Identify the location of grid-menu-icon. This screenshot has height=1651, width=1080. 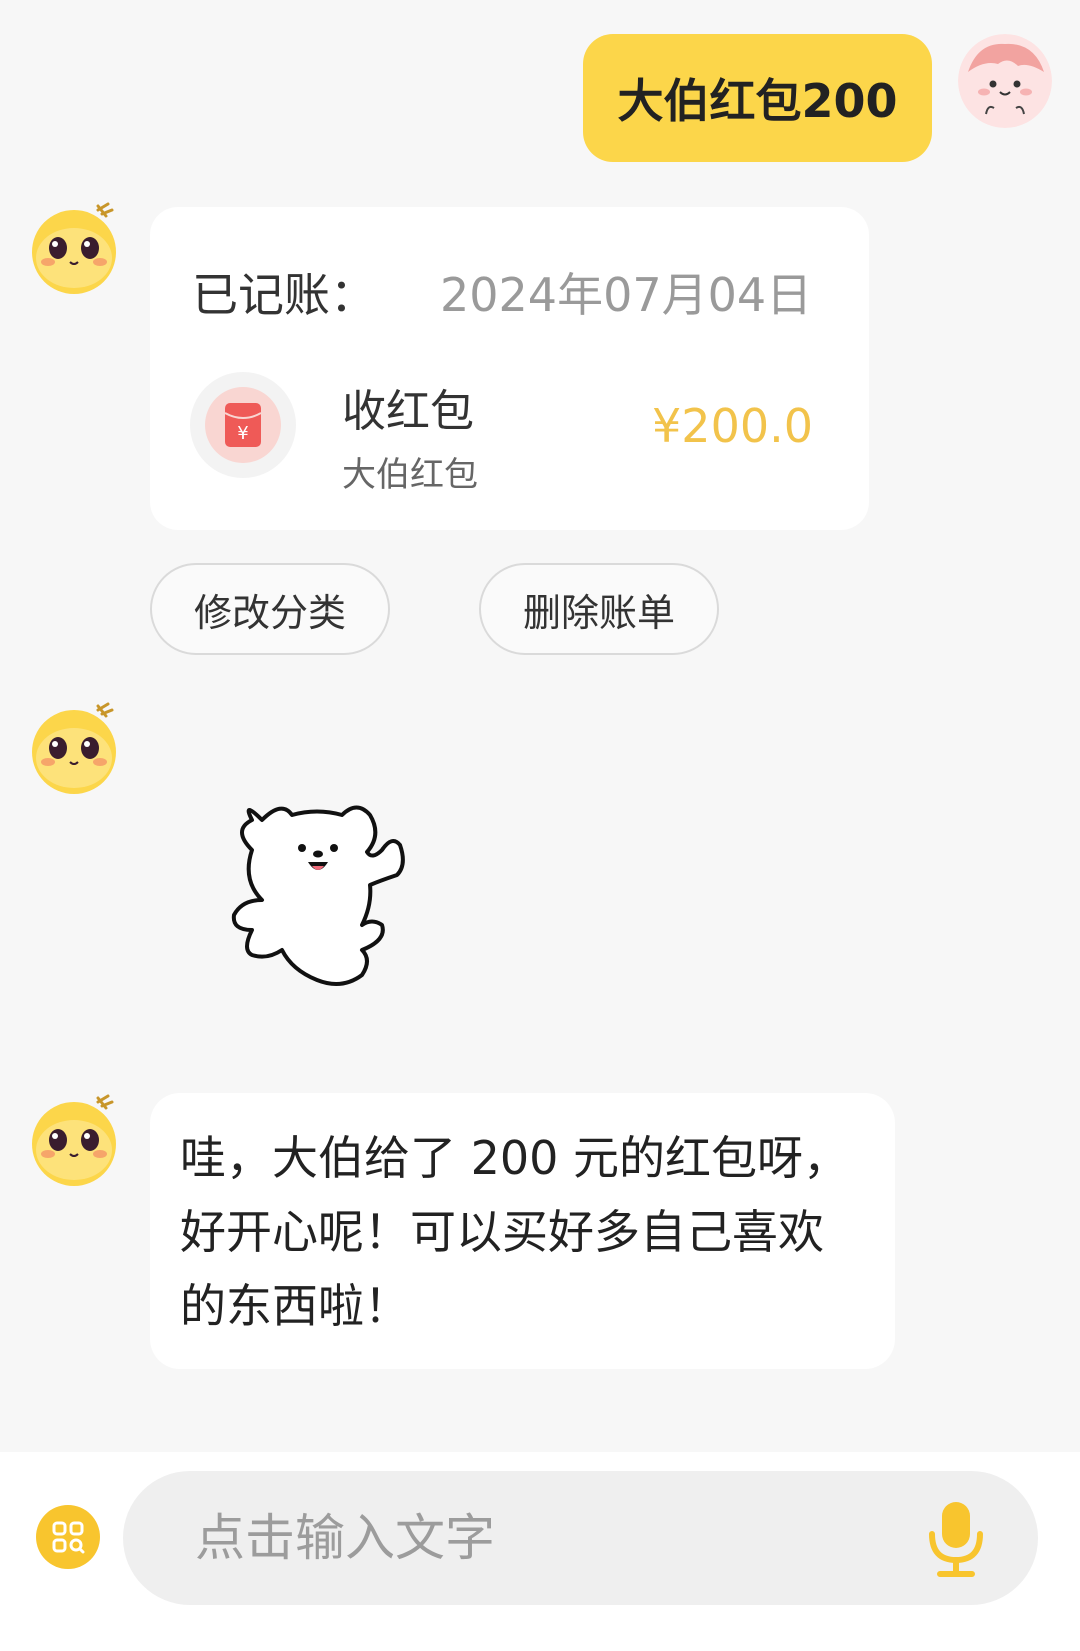
(68, 1537).